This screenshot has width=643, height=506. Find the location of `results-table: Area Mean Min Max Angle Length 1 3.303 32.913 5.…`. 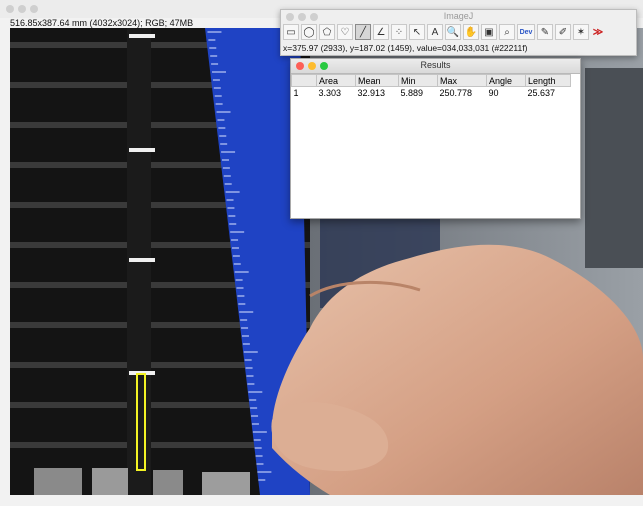

results-table: Area Mean Min Max Angle Length 1 3.303 32.913 5.… is located at coordinates (431, 86).